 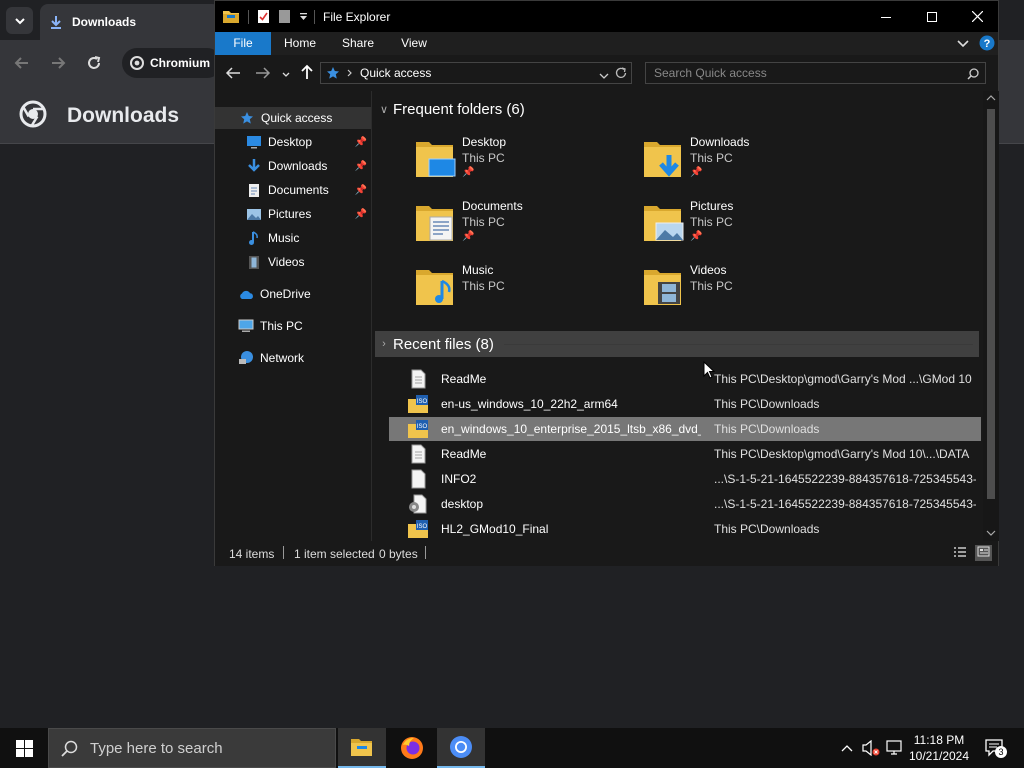 What do you see at coordinates (708, 270) in the screenshot?
I see `folder-name: Videos` at bounding box center [708, 270].